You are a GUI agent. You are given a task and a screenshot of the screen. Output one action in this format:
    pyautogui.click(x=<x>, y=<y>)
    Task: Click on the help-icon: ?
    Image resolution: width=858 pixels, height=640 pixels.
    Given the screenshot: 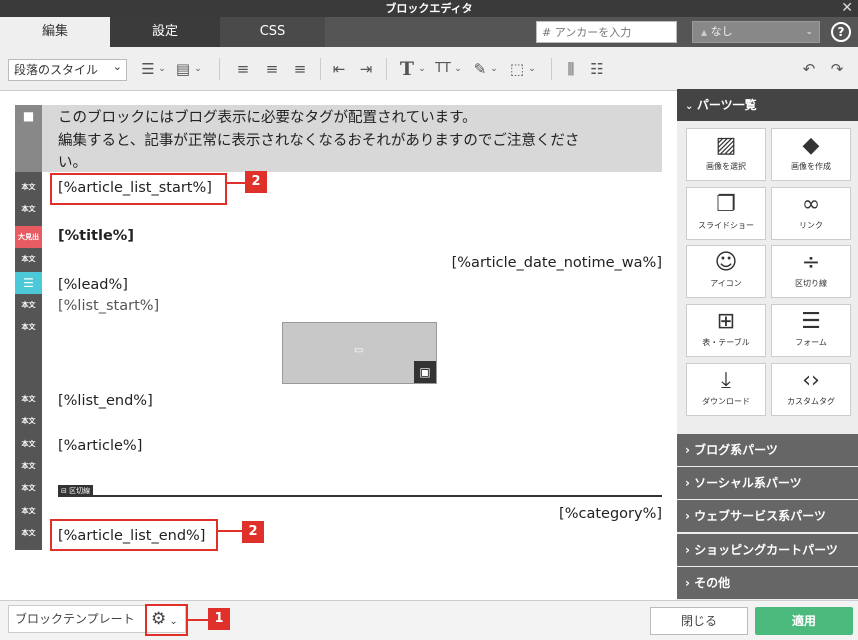 What is the action you would take?
    pyautogui.click(x=841, y=32)
    